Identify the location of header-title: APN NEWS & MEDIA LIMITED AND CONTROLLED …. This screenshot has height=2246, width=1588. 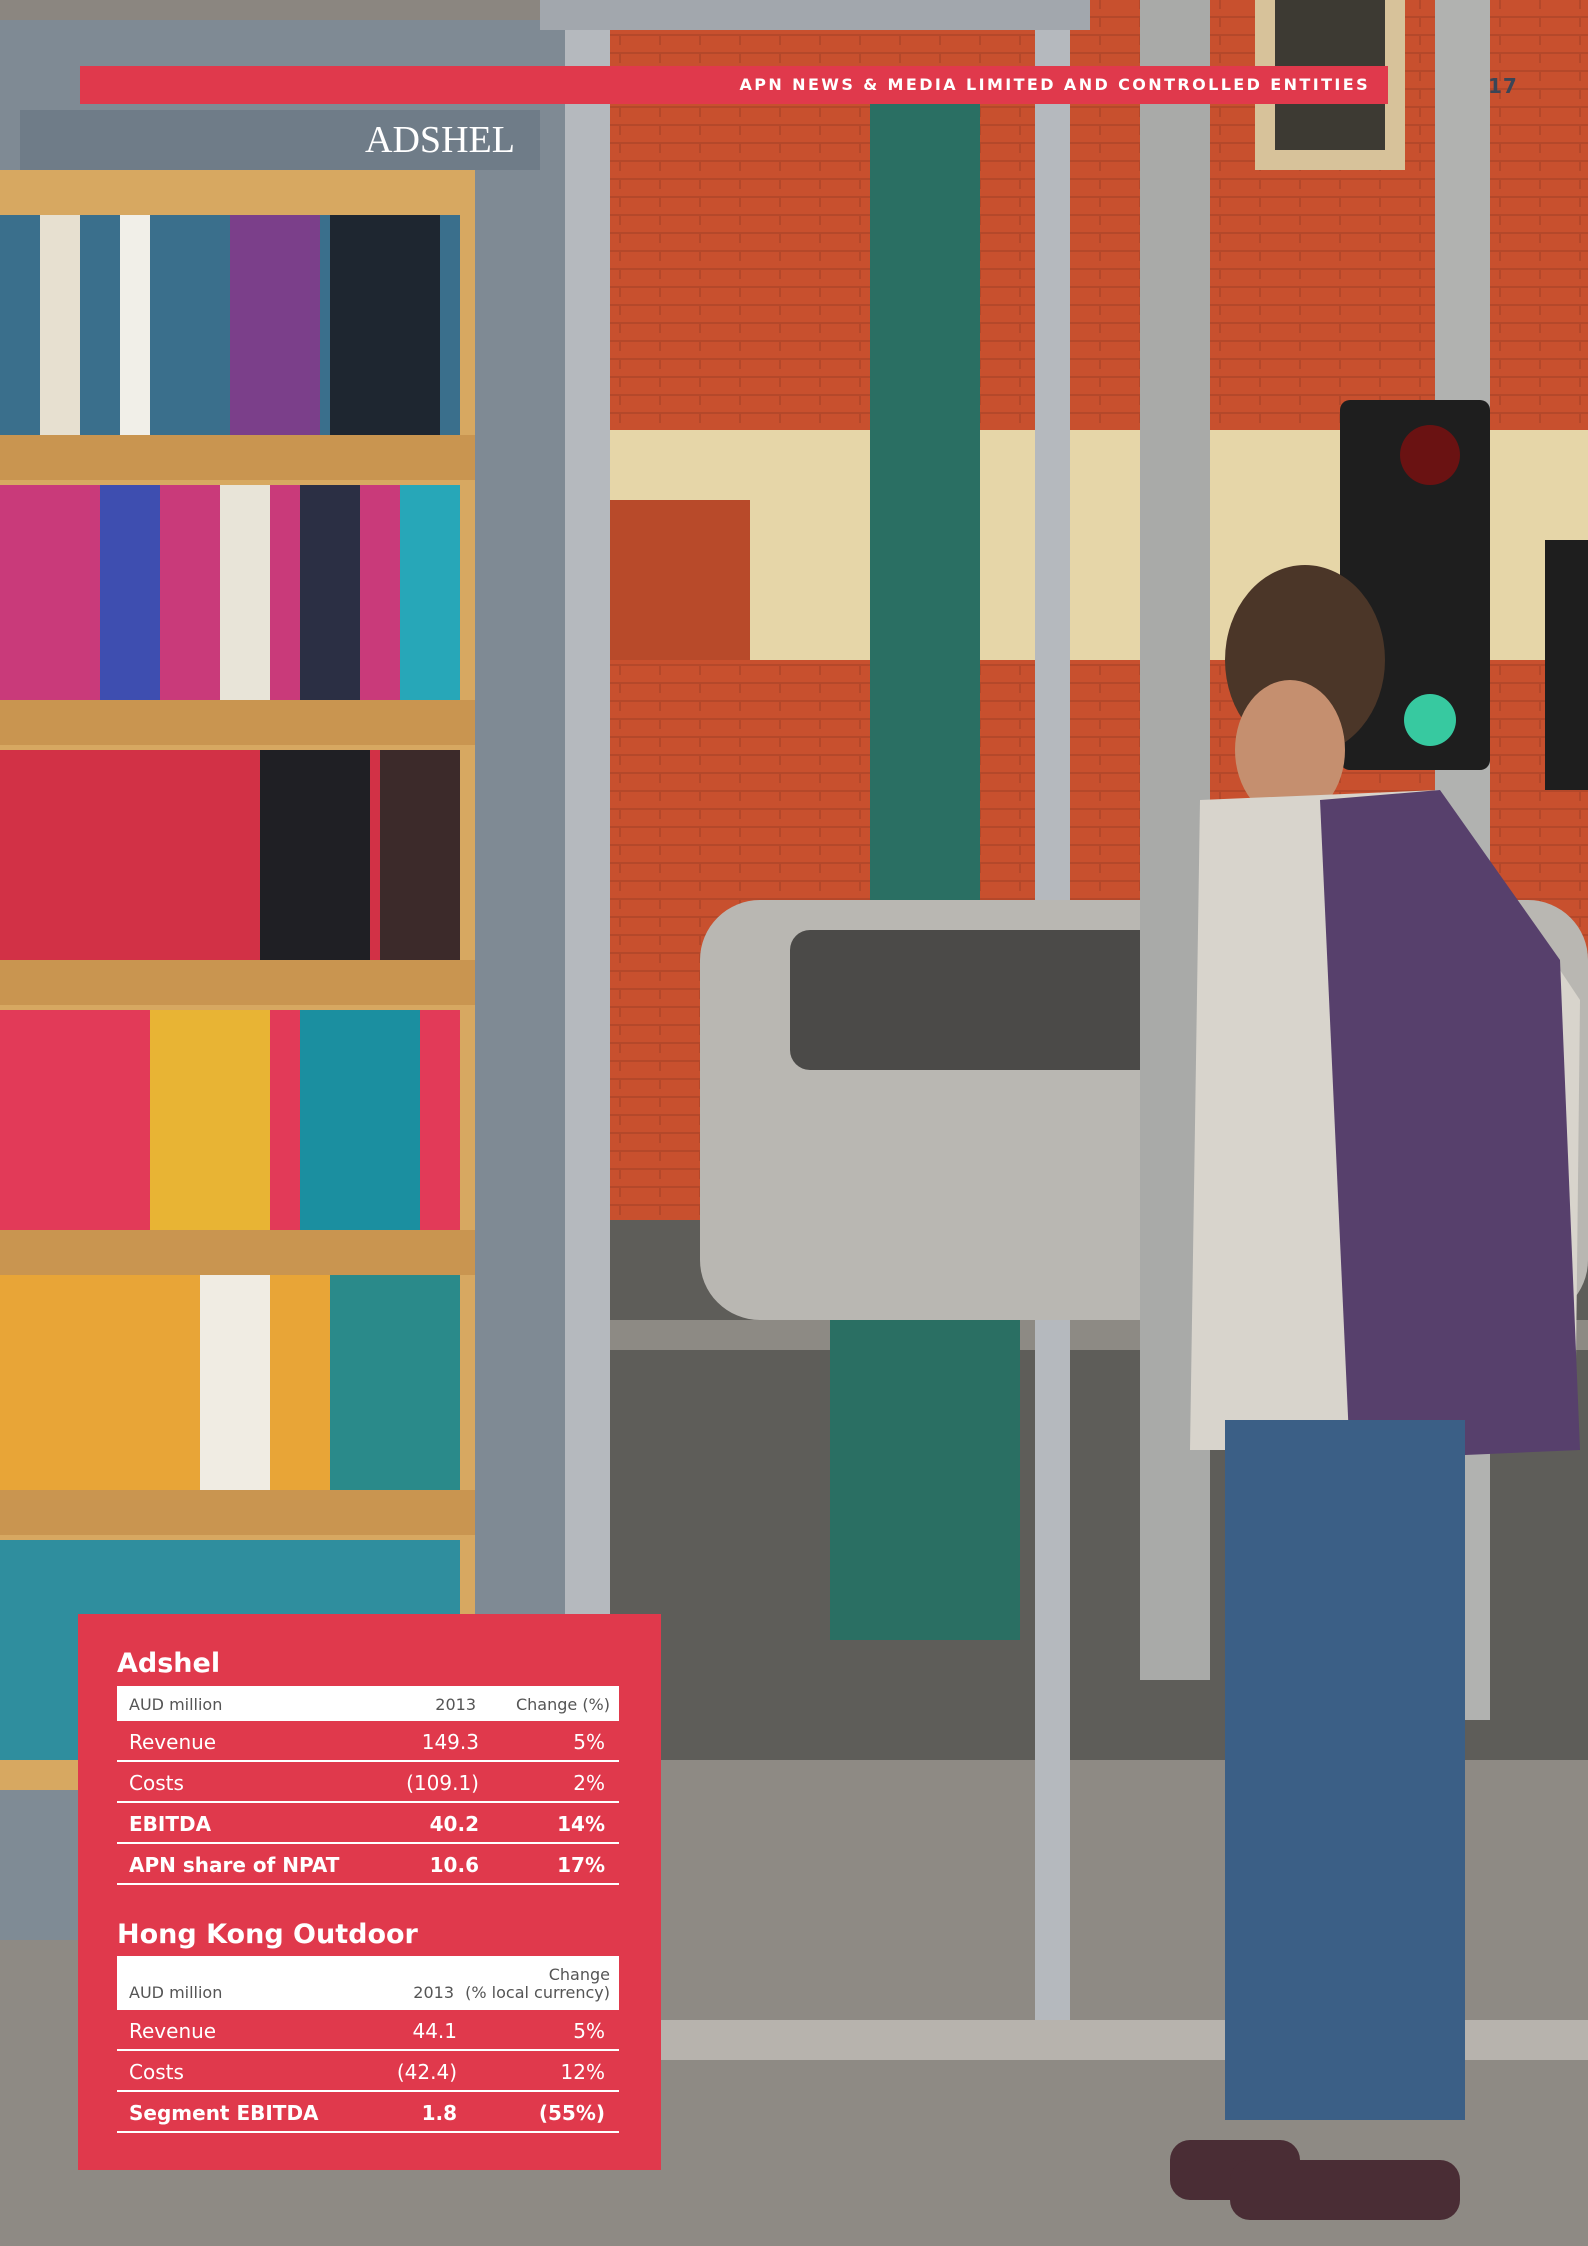
(1054, 84).